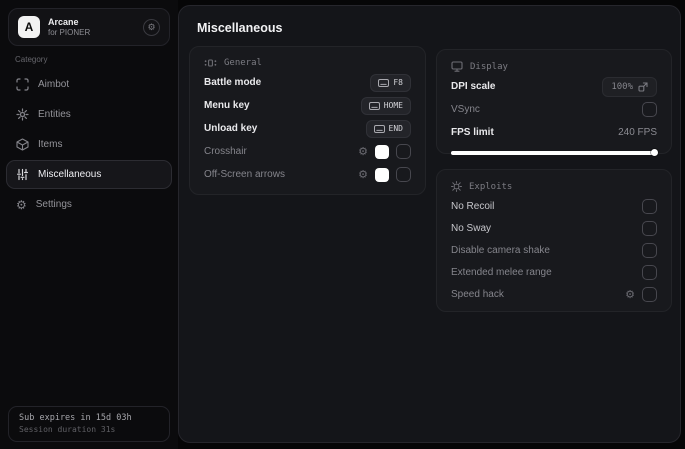  Describe the element at coordinates (554, 206) in the screenshot. I see `setting-row-no-recoil: No Recoil` at that location.